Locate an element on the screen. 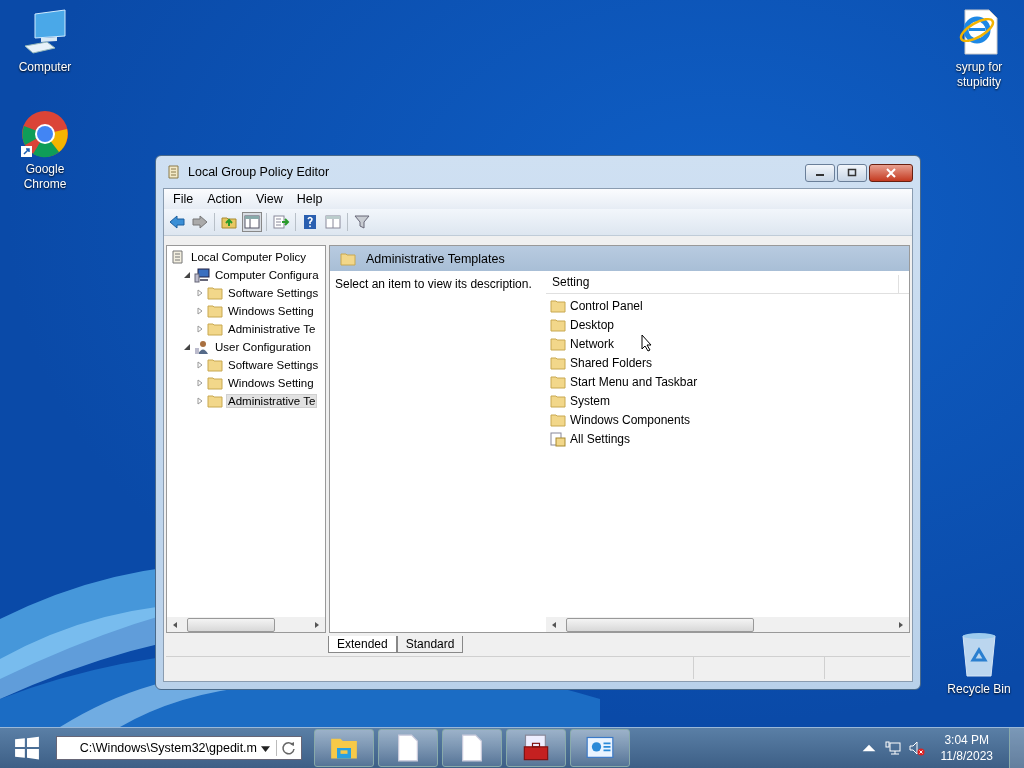 This screenshot has height=768, width=1024. close-icon is located at coordinates (891, 173).